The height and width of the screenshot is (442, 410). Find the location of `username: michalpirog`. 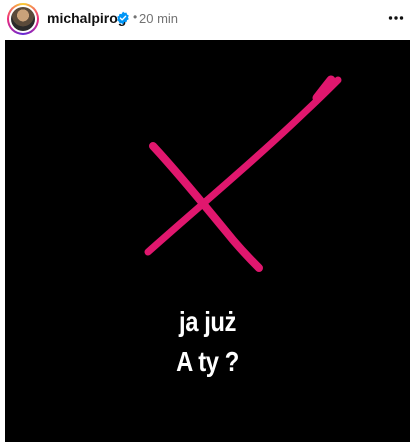

username: michalpirog is located at coordinates (86, 18).